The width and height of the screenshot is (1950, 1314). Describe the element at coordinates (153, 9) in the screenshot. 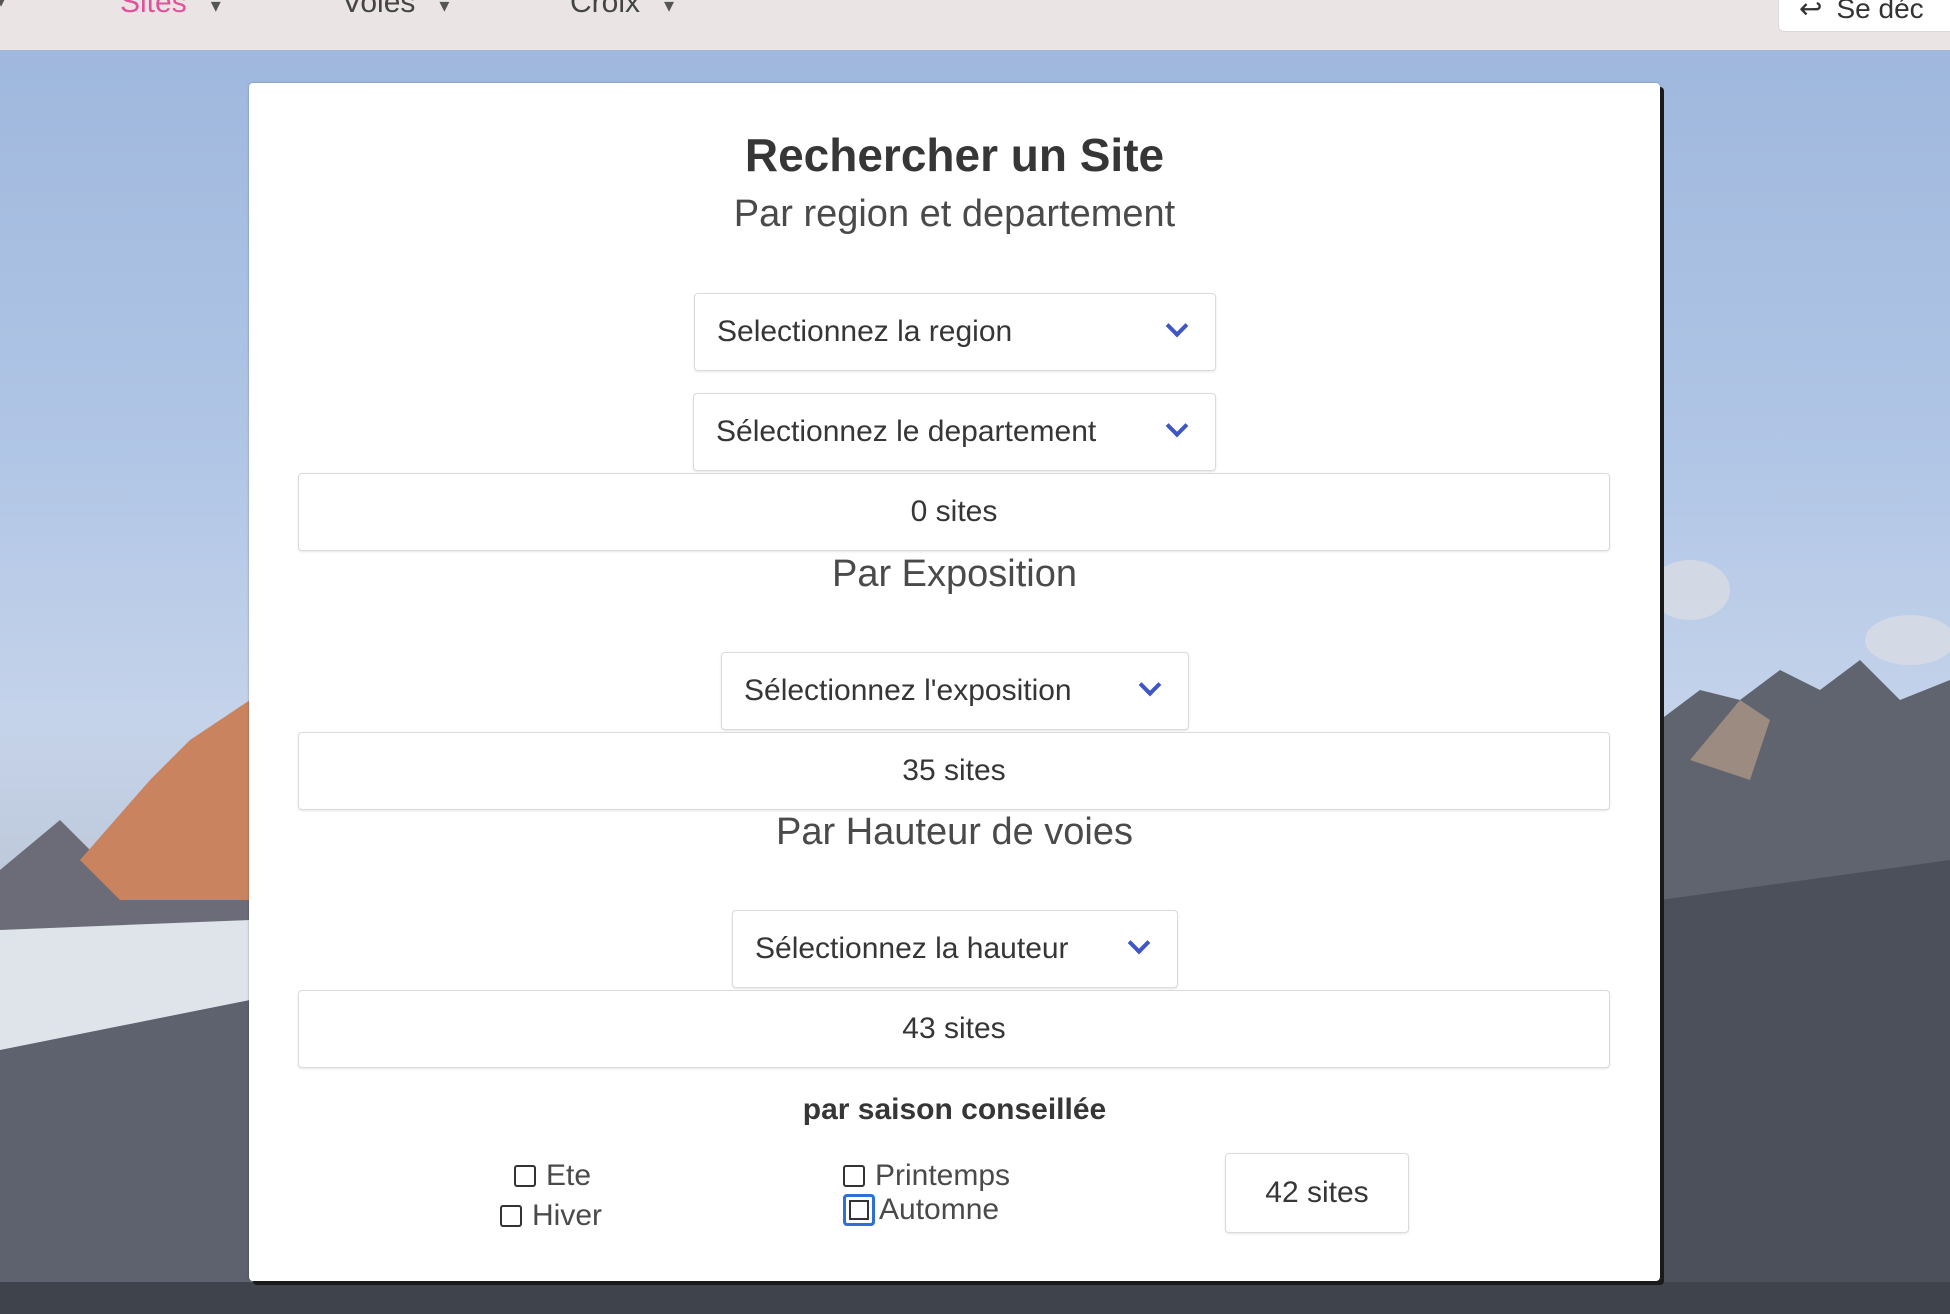

I see `nav-item-label: Sites` at that location.